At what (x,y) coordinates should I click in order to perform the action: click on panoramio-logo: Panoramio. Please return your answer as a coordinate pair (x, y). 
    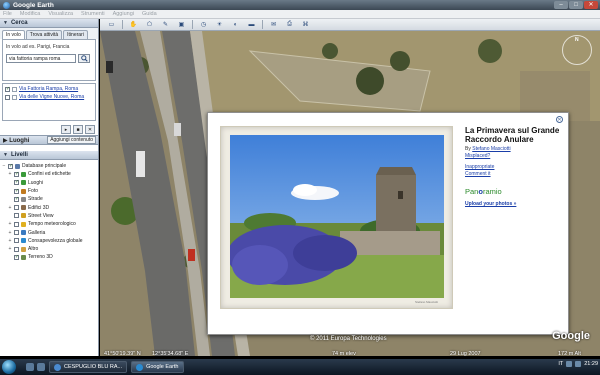
    Looking at the image, I should click on (515, 191).